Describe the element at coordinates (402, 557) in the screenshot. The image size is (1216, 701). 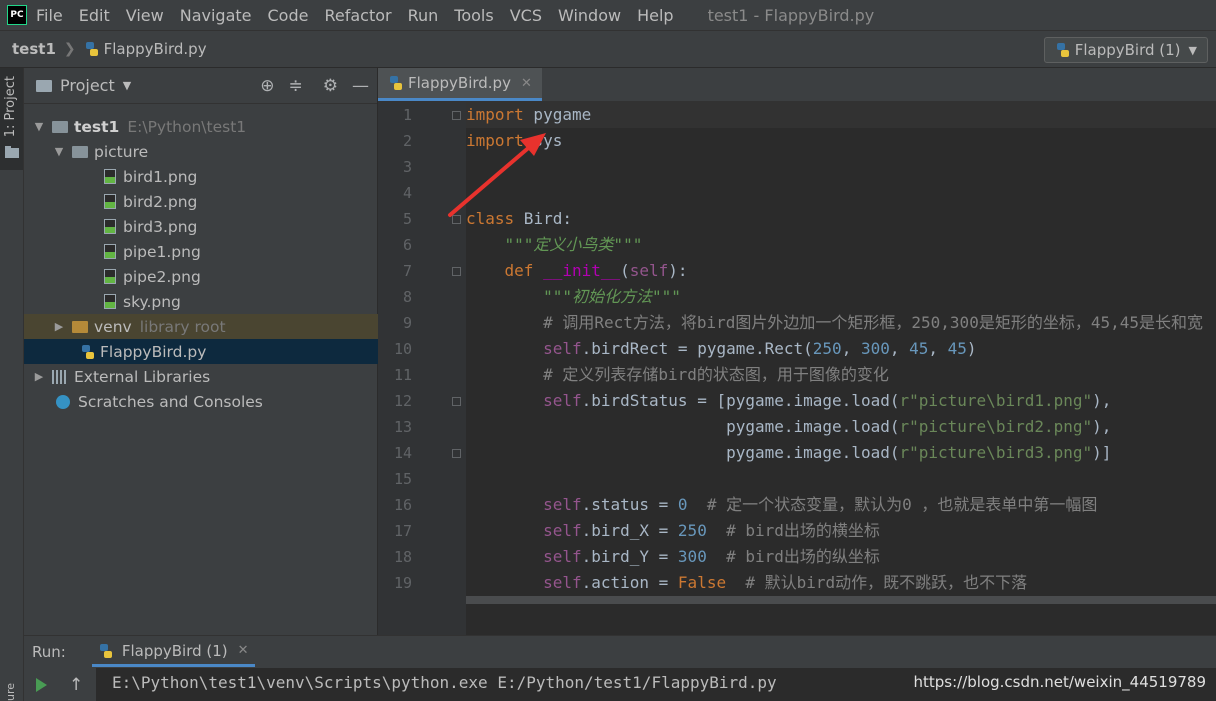
I see `line-number: 18` at that location.